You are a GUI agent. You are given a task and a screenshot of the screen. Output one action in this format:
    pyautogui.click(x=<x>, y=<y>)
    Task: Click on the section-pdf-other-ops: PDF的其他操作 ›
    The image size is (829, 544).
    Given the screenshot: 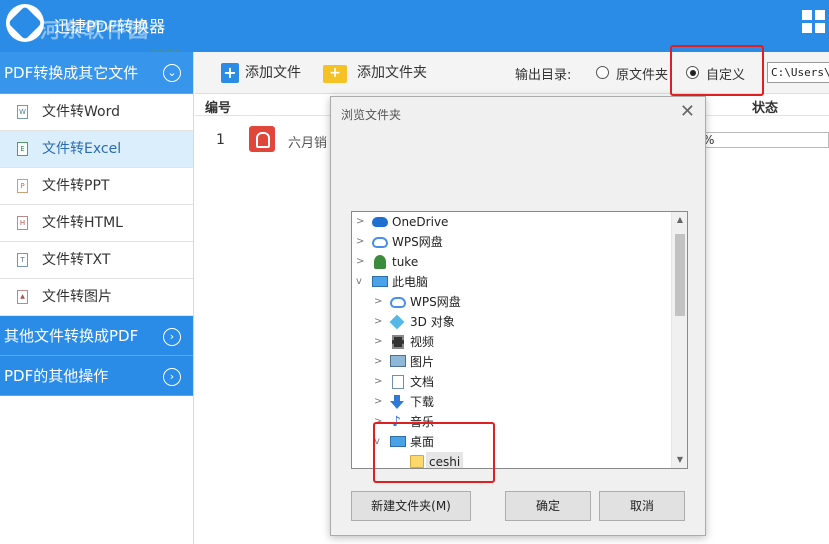 What is the action you would take?
    pyautogui.click(x=96, y=376)
    